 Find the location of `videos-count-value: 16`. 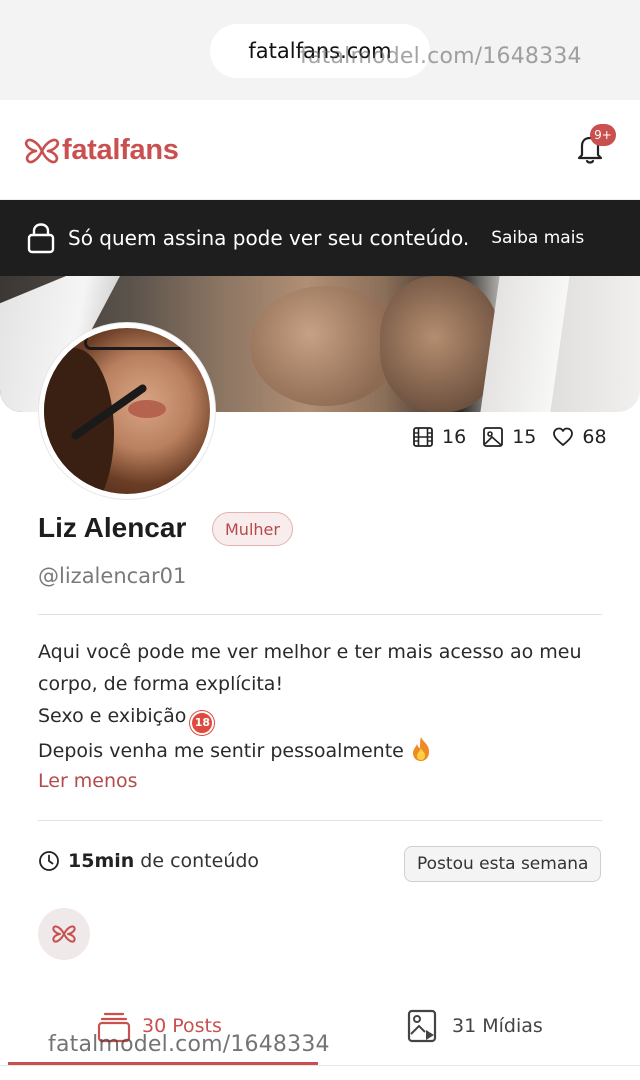

videos-count-value: 16 is located at coordinates (454, 437).